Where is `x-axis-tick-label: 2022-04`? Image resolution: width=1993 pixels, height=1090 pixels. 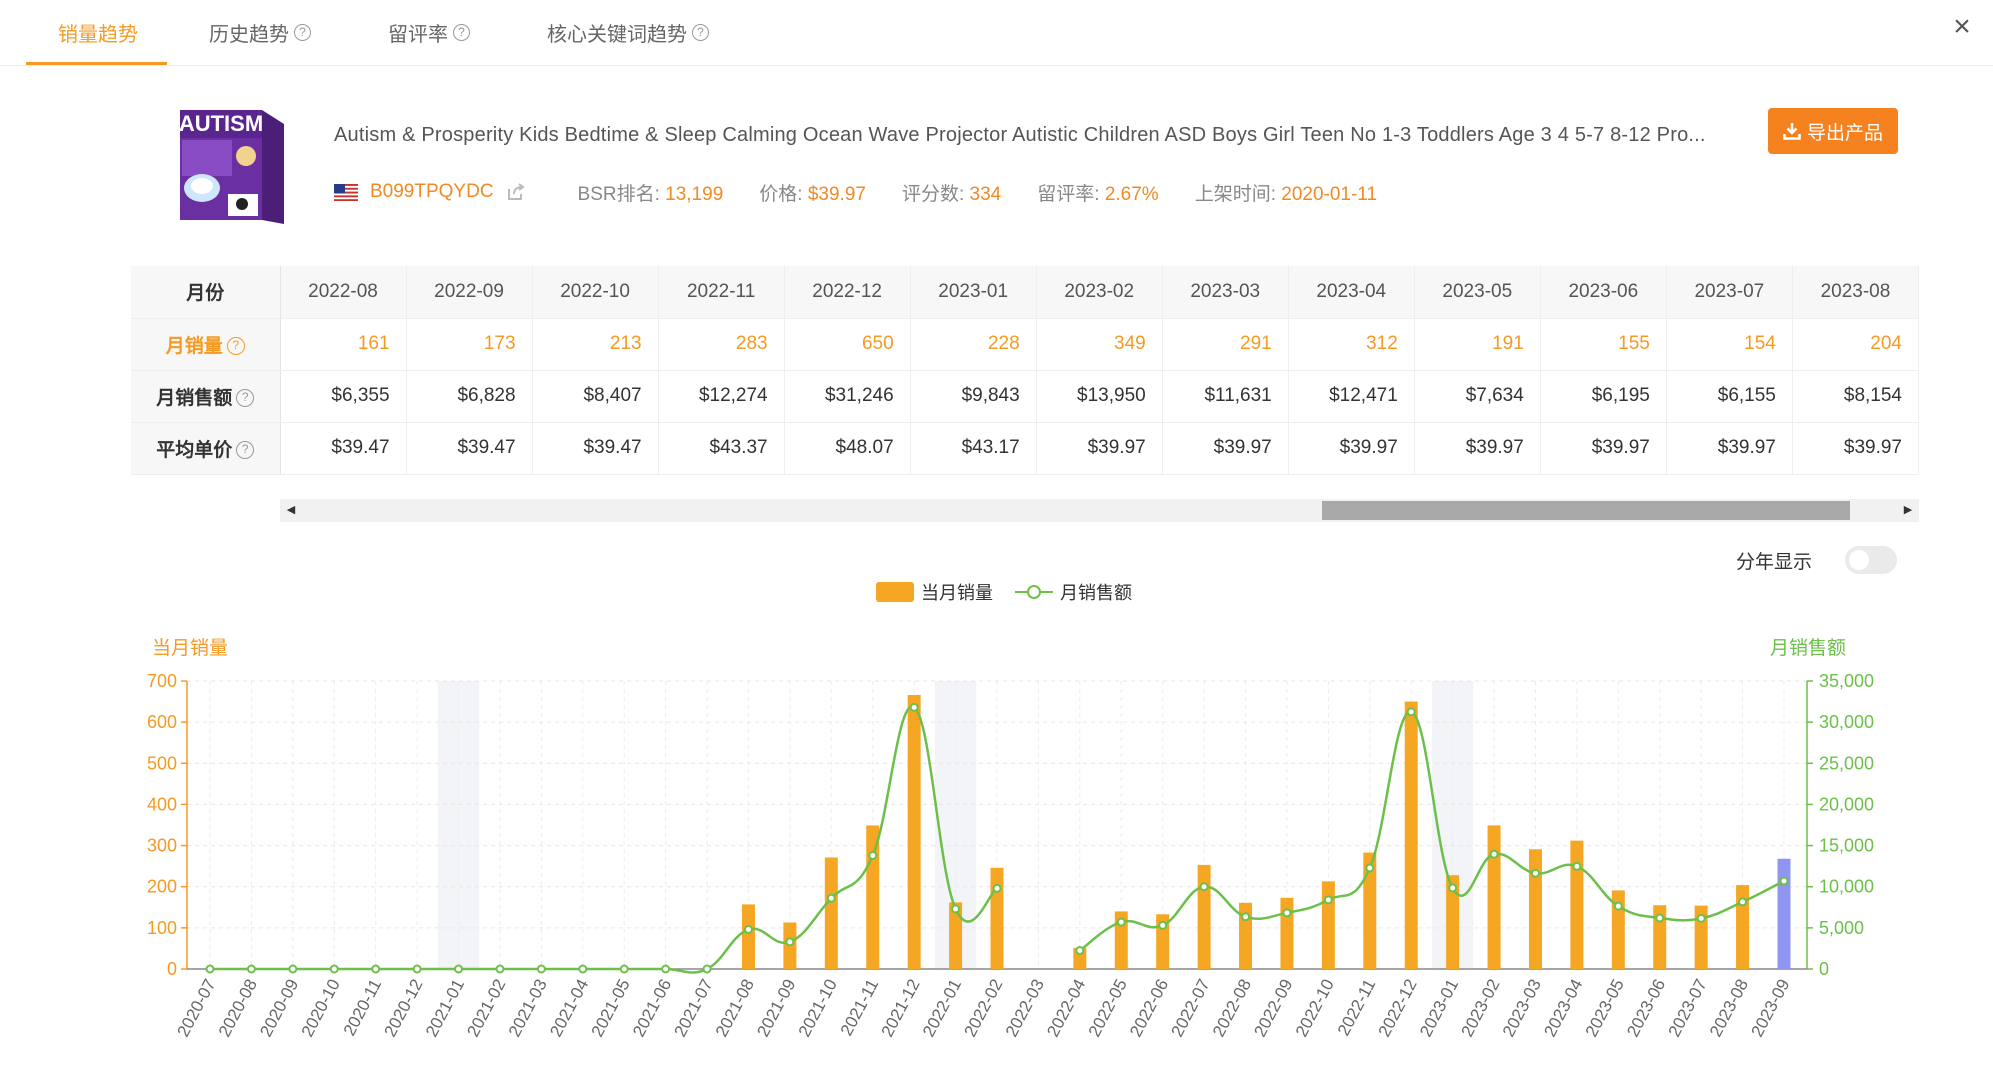
x-axis-tick-label: 2022-04 is located at coordinates (1066, 1008).